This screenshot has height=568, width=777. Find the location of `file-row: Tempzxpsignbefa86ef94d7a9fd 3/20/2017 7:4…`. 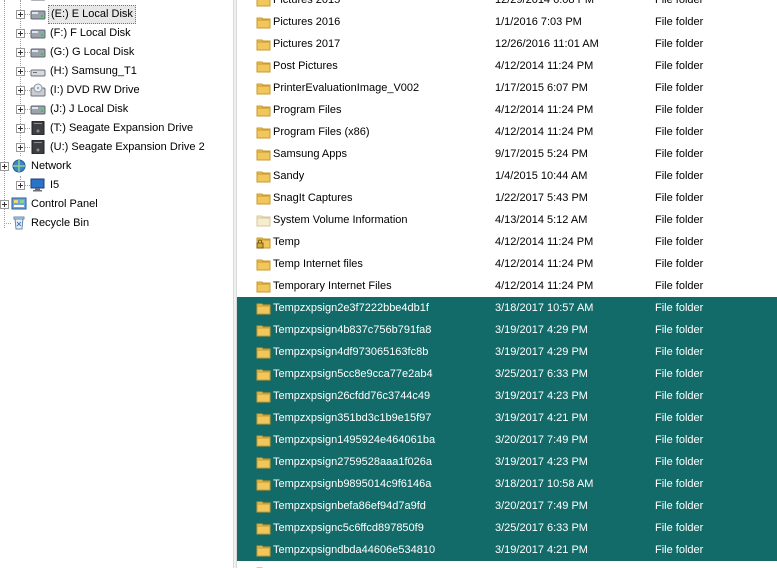

file-row: Tempzxpsignbefa86ef94d7a9fd 3/20/2017 7:4… is located at coordinates (507, 506).